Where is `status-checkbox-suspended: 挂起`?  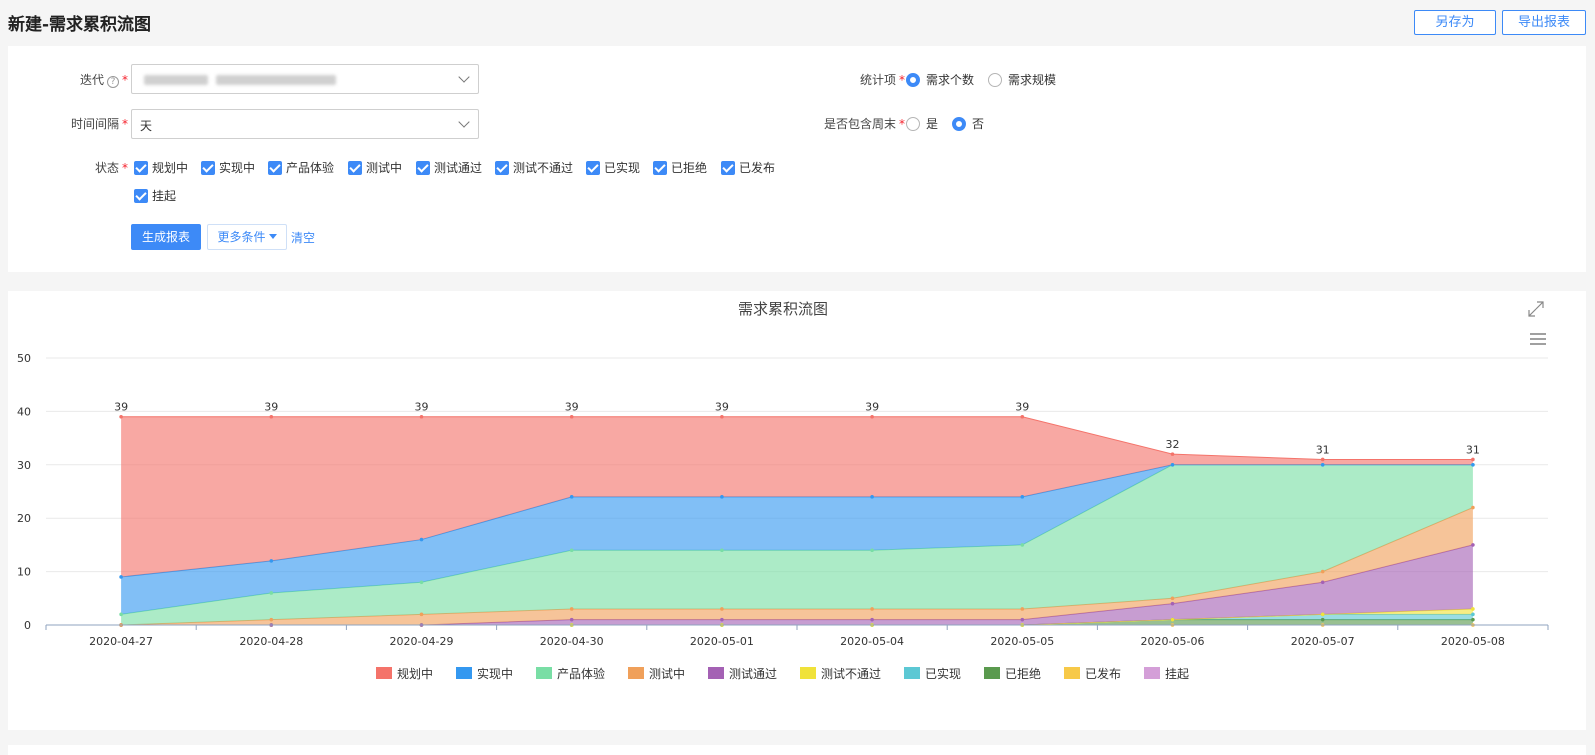 status-checkbox-suspended: 挂起 is located at coordinates (155, 195).